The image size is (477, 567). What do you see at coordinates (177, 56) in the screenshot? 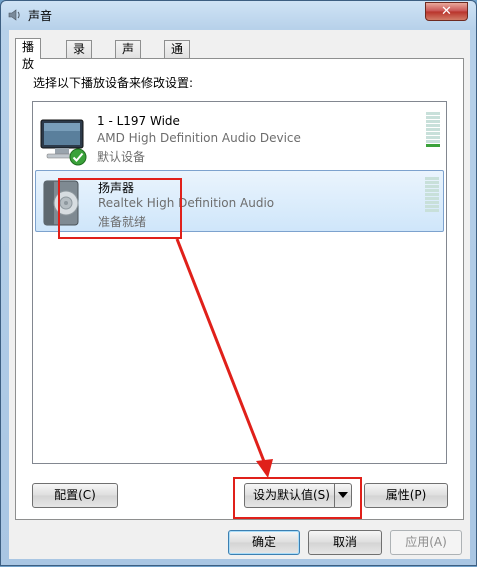
I see `tab-communications: 通信` at bounding box center [177, 56].